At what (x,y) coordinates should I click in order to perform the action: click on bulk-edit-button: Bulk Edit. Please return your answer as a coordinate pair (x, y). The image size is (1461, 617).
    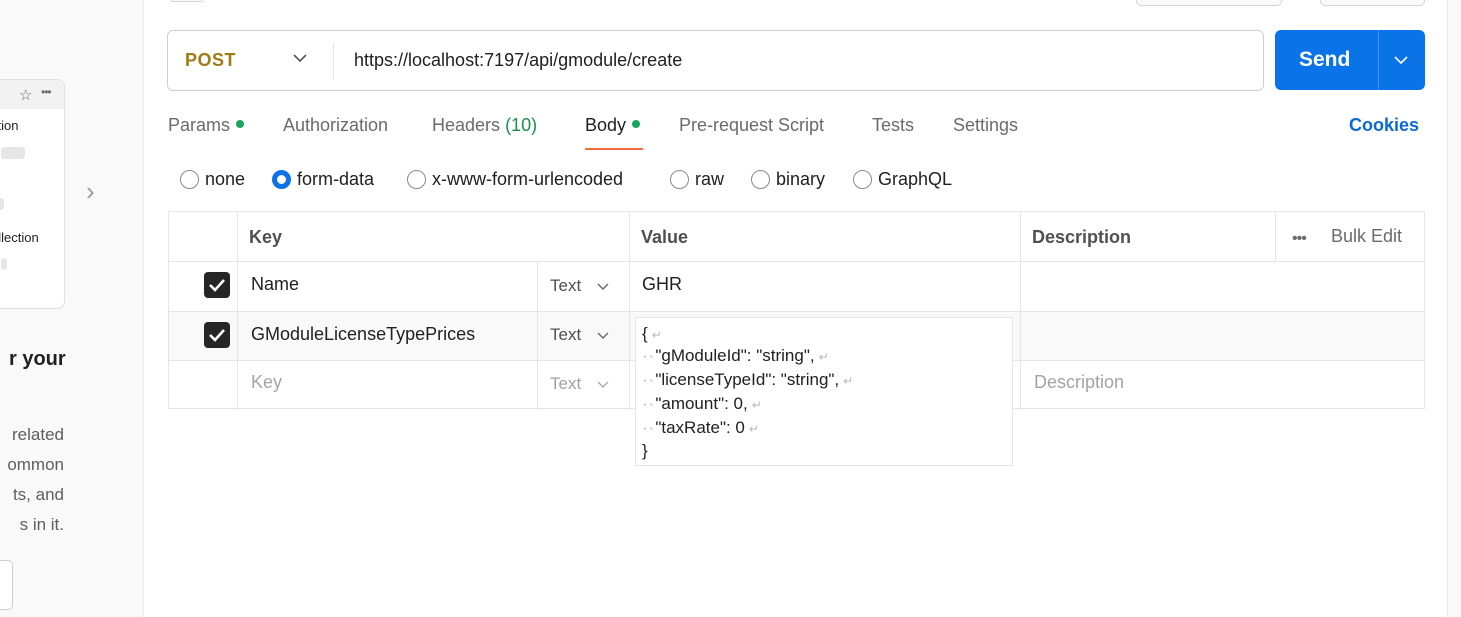
    Looking at the image, I should click on (1366, 236).